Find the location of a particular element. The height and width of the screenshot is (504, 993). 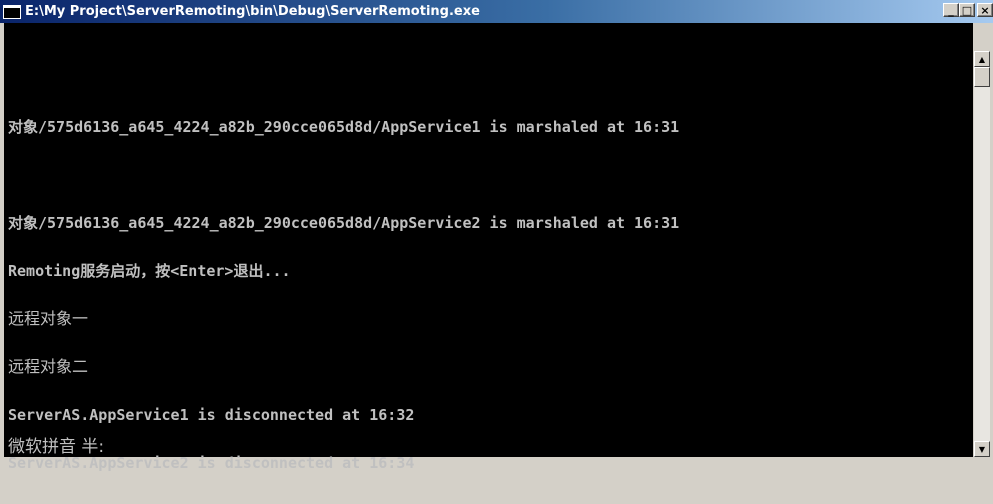

console-app-icon is located at coordinates (12, 11).